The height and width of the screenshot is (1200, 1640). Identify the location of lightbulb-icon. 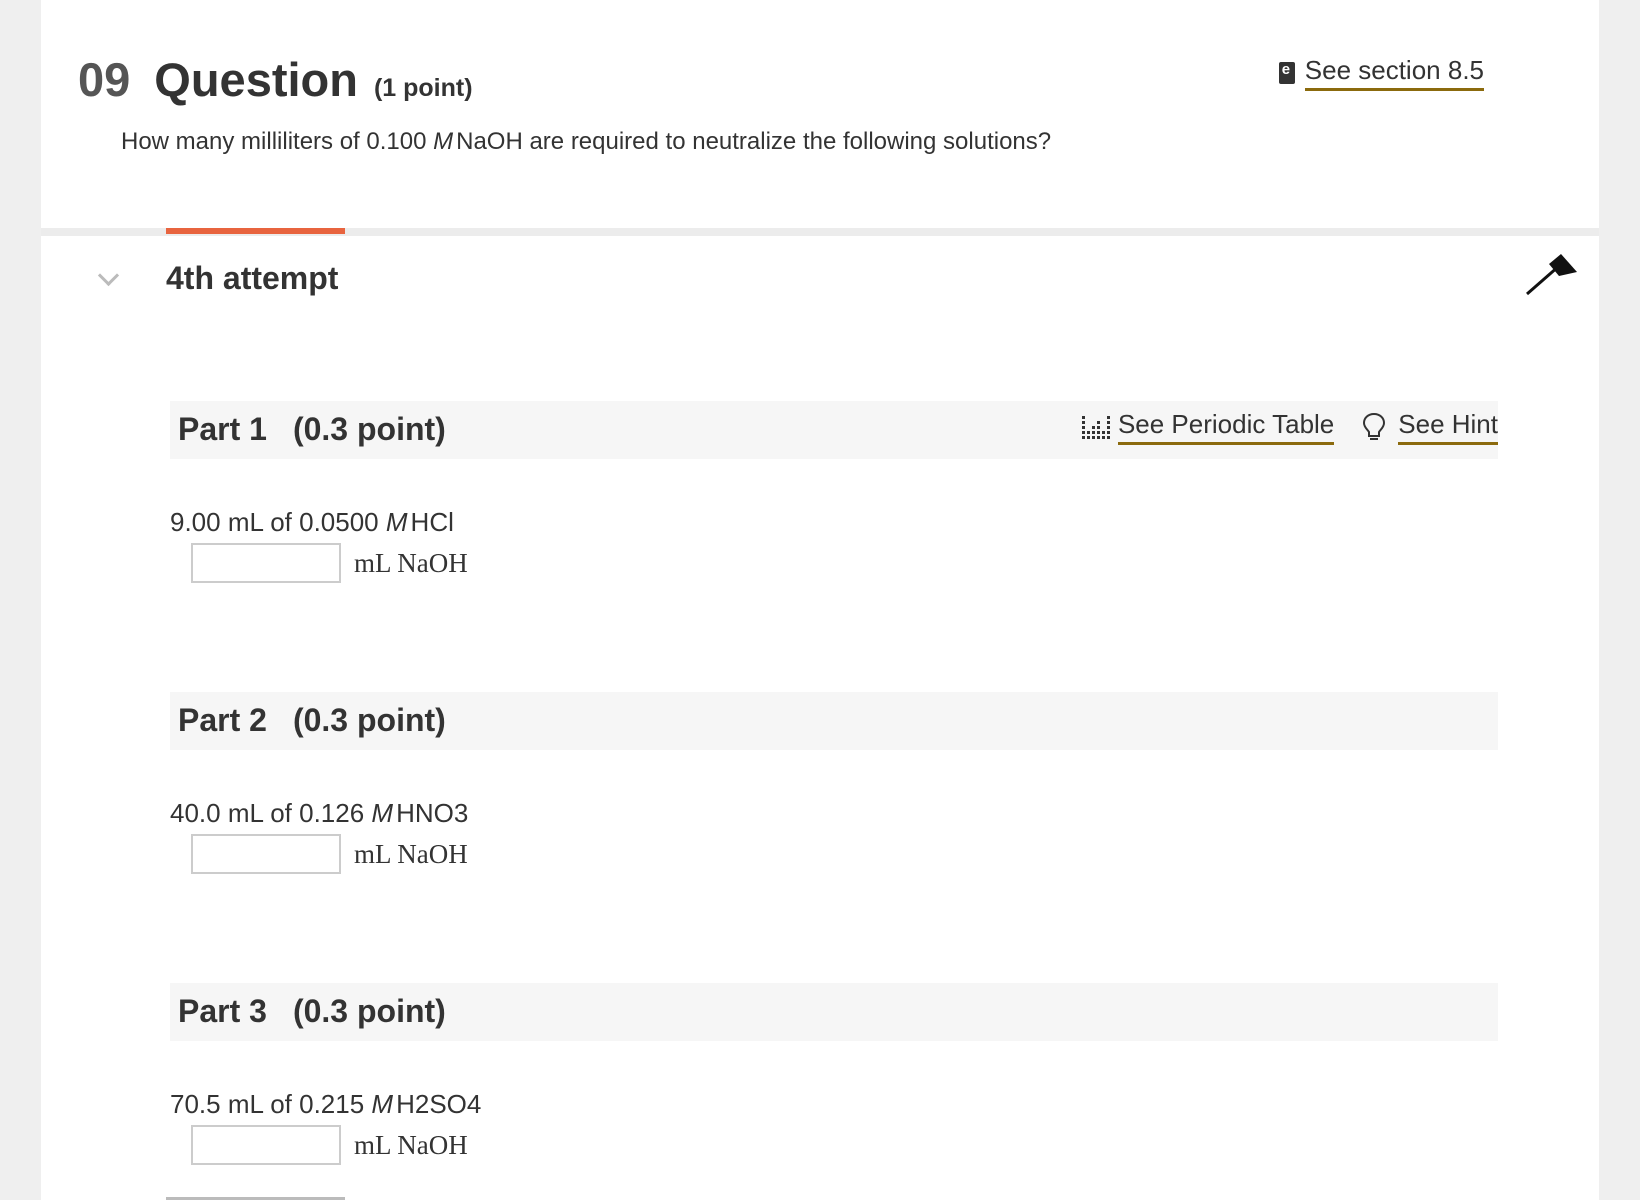
(1374, 426).